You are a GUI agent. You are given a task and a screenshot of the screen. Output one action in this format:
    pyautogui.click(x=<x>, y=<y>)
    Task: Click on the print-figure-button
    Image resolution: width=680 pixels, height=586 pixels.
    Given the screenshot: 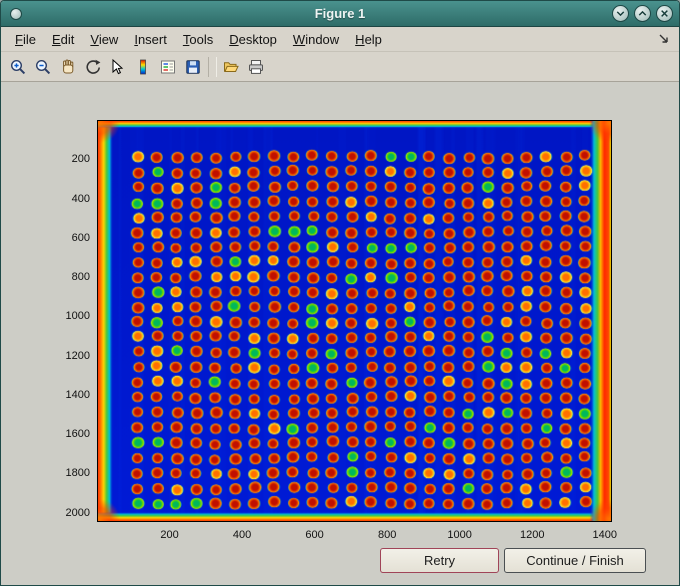 What is the action you would take?
    pyautogui.click(x=256, y=67)
    